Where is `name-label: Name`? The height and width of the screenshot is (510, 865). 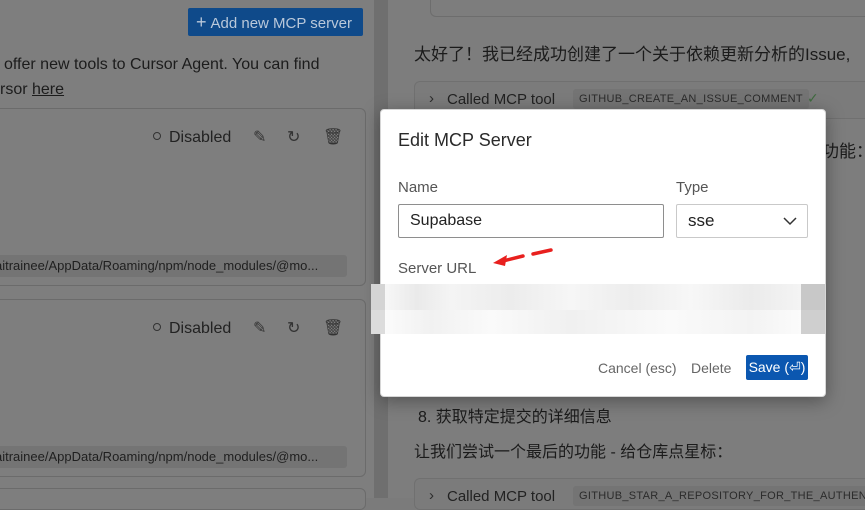 name-label: Name is located at coordinates (418, 187).